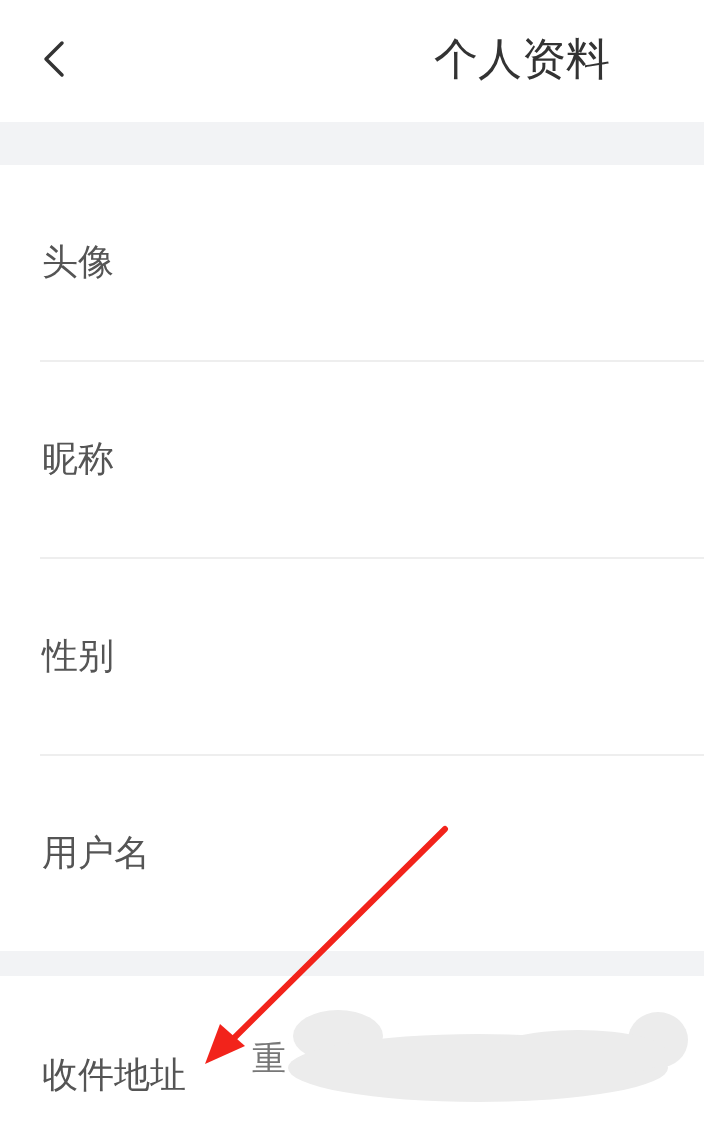 Image resolution: width=704 pixels, height=1136 pixels. What do you see at coordinates (77, 262) in the screenshot?
I see `row-label: 头像` at bounding box center [77, 262].